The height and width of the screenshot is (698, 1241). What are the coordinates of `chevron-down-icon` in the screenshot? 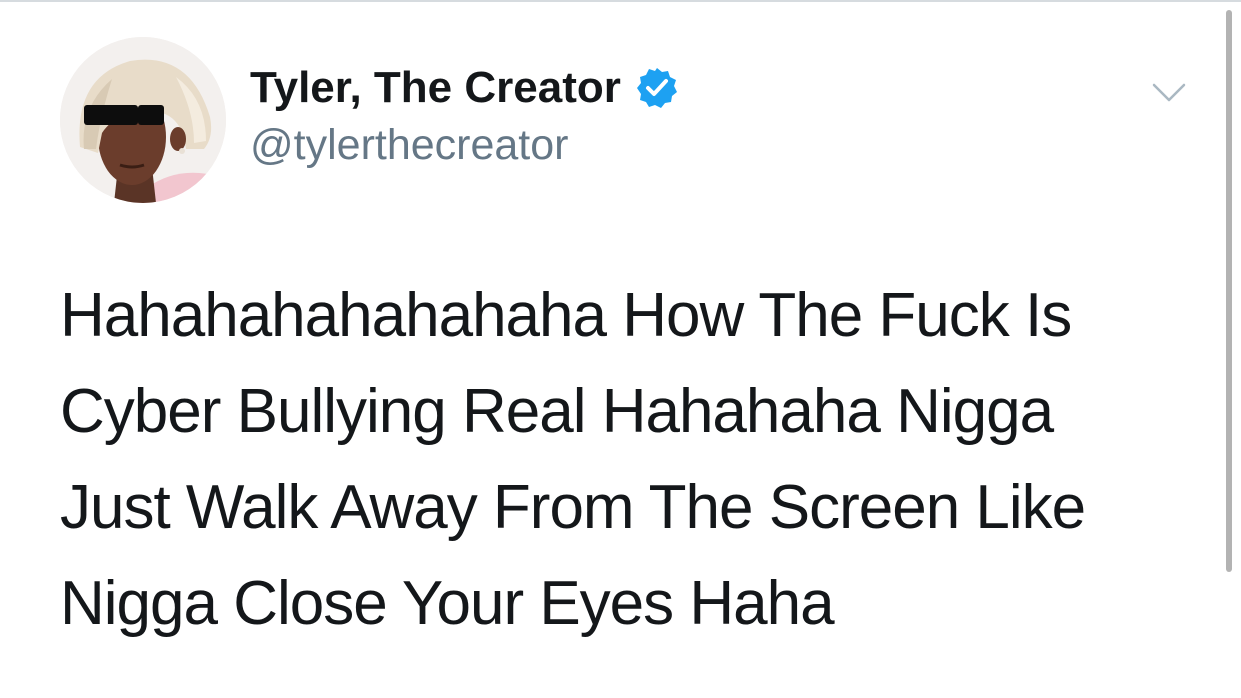 It's located at (1169, 93).